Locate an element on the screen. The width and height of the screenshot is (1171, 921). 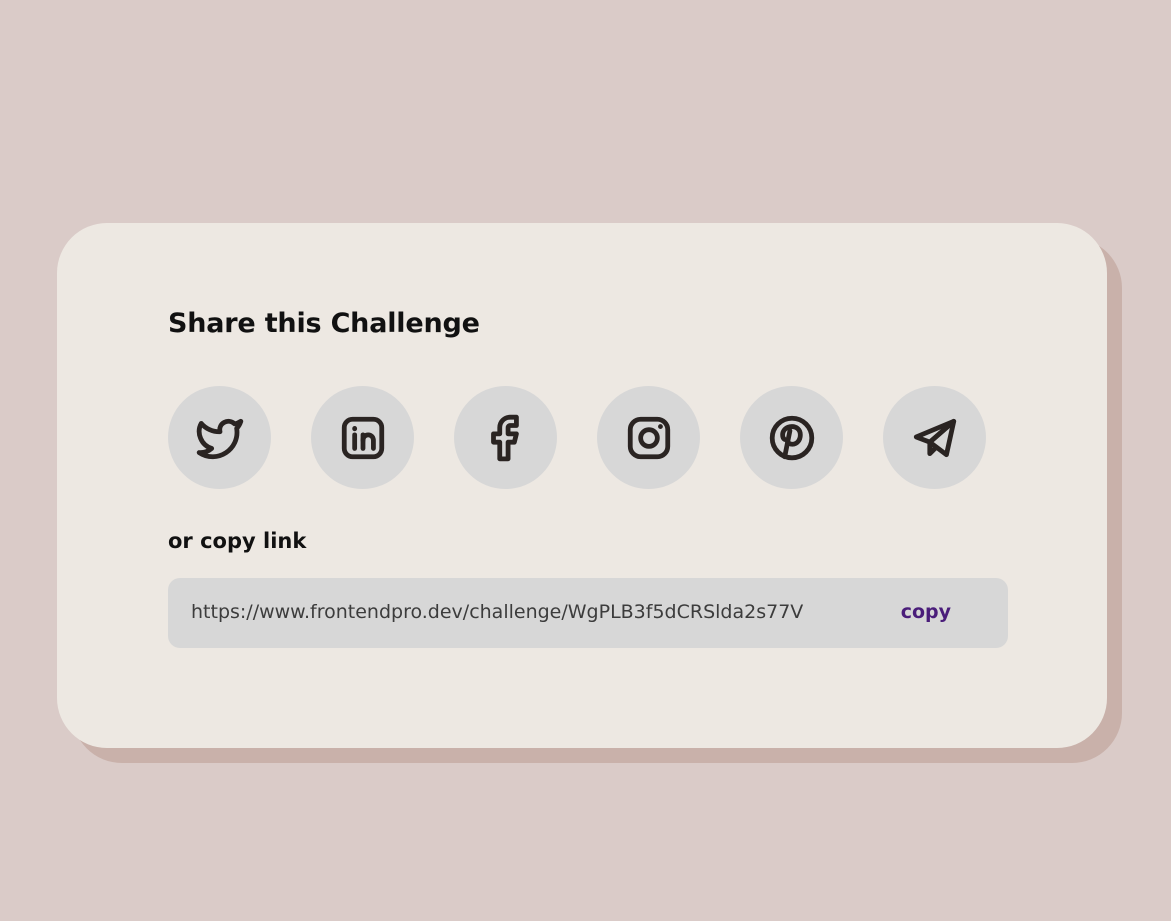
pinterest-icon is located at coordinates (791, 437).